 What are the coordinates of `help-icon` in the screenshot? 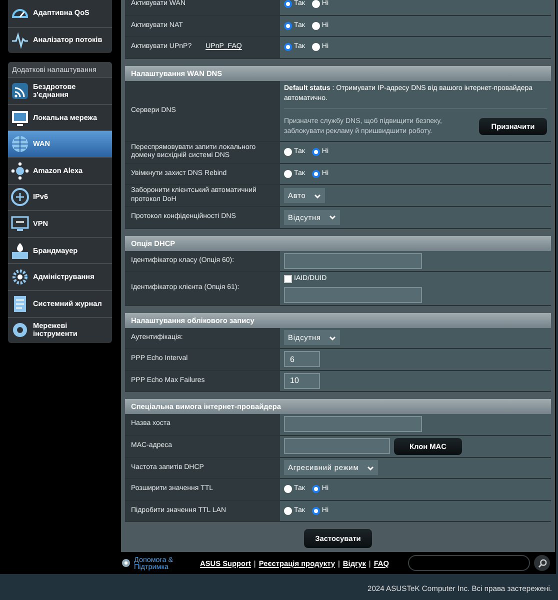 It's located at (126, 563).